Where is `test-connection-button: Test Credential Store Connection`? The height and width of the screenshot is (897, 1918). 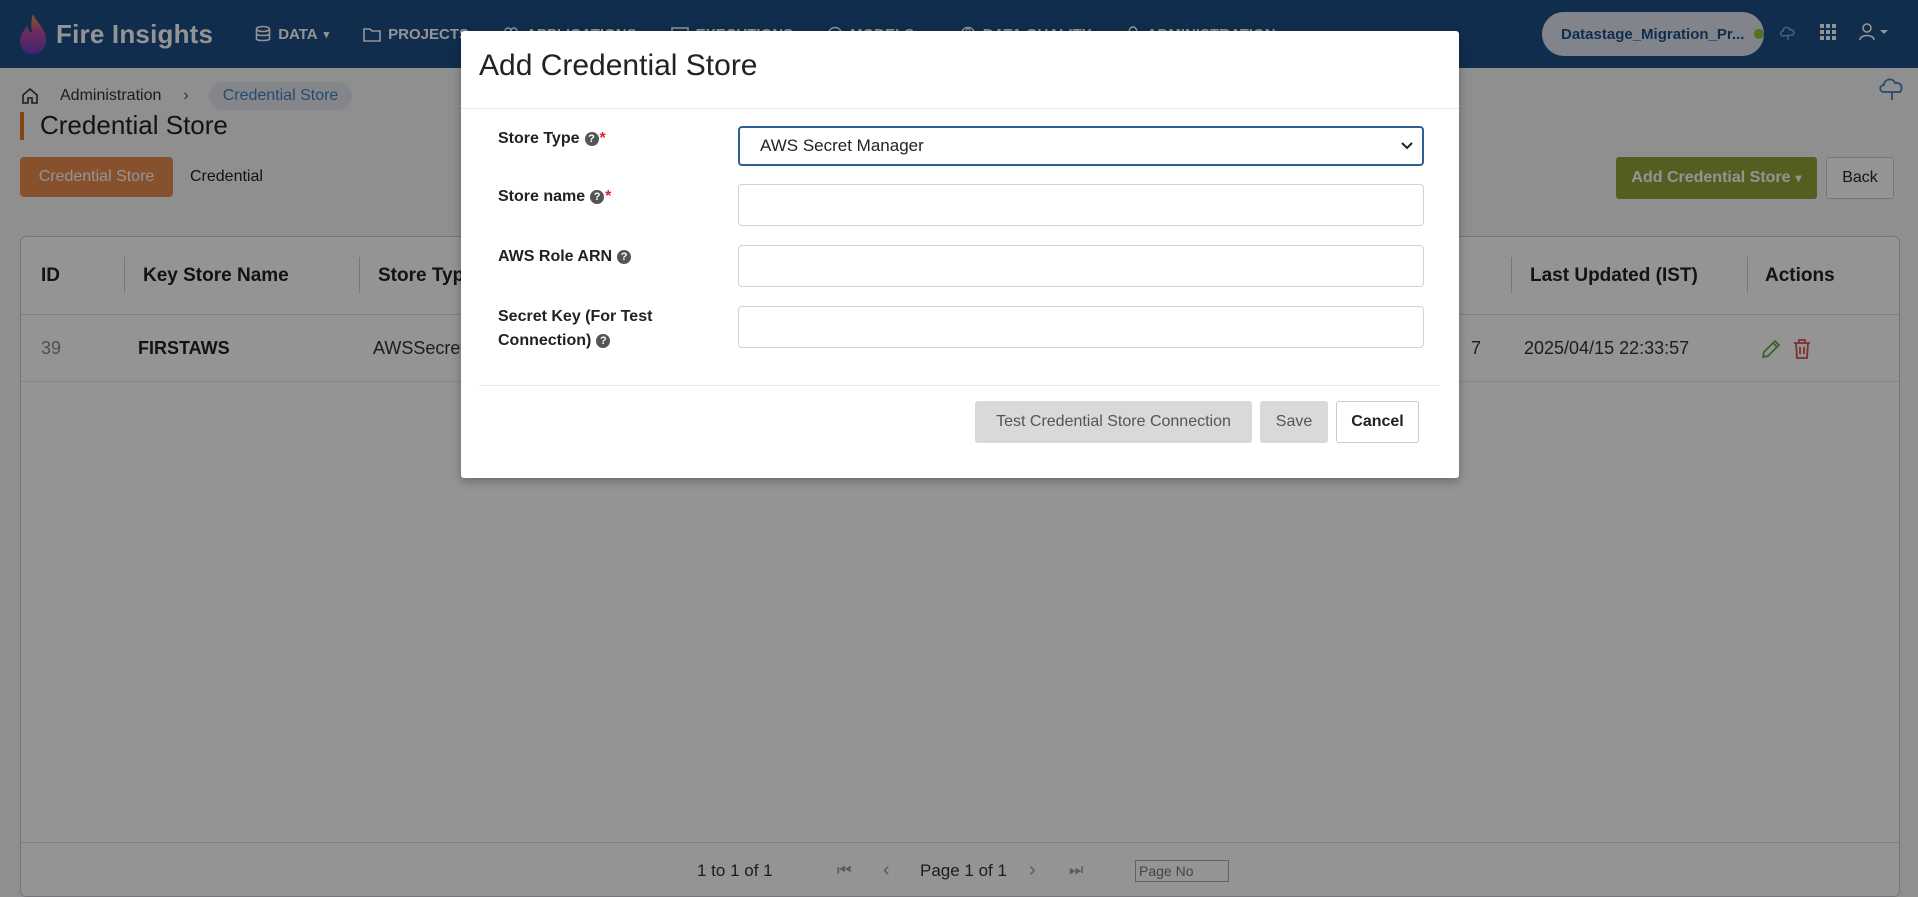
test-connection-button: Test Credential Store Connection is located at coordinates (1113, 422).